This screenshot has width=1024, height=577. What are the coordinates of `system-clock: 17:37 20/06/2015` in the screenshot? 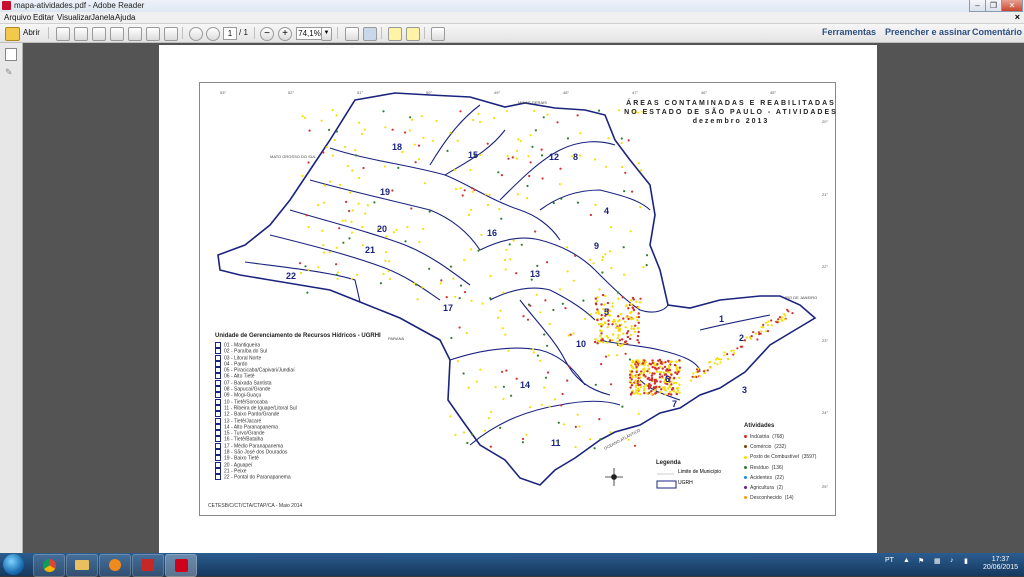 It's located at (1000, 564).